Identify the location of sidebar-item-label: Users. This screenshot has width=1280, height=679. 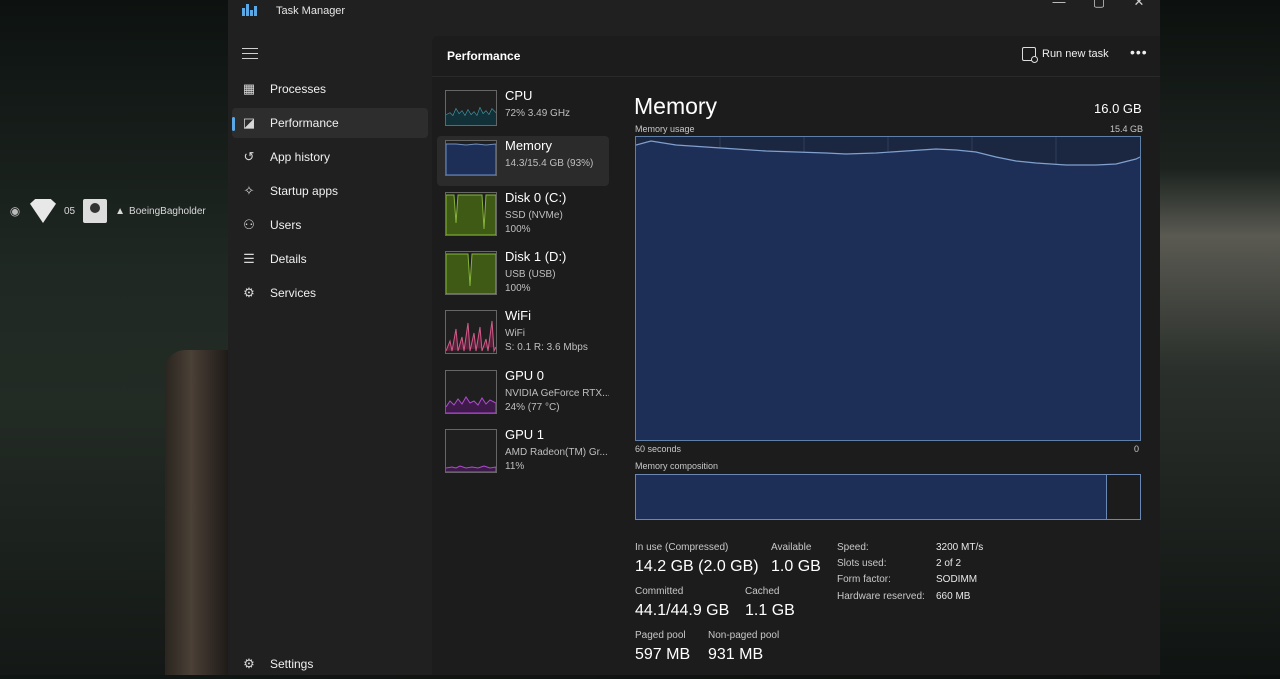
(286, 225).